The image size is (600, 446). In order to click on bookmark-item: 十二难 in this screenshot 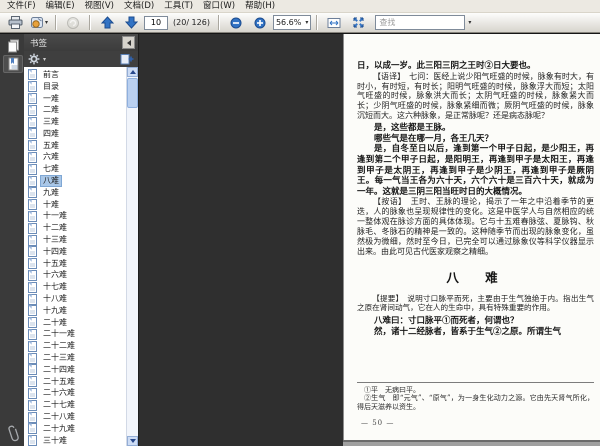, I will do `click(75, 228)`.